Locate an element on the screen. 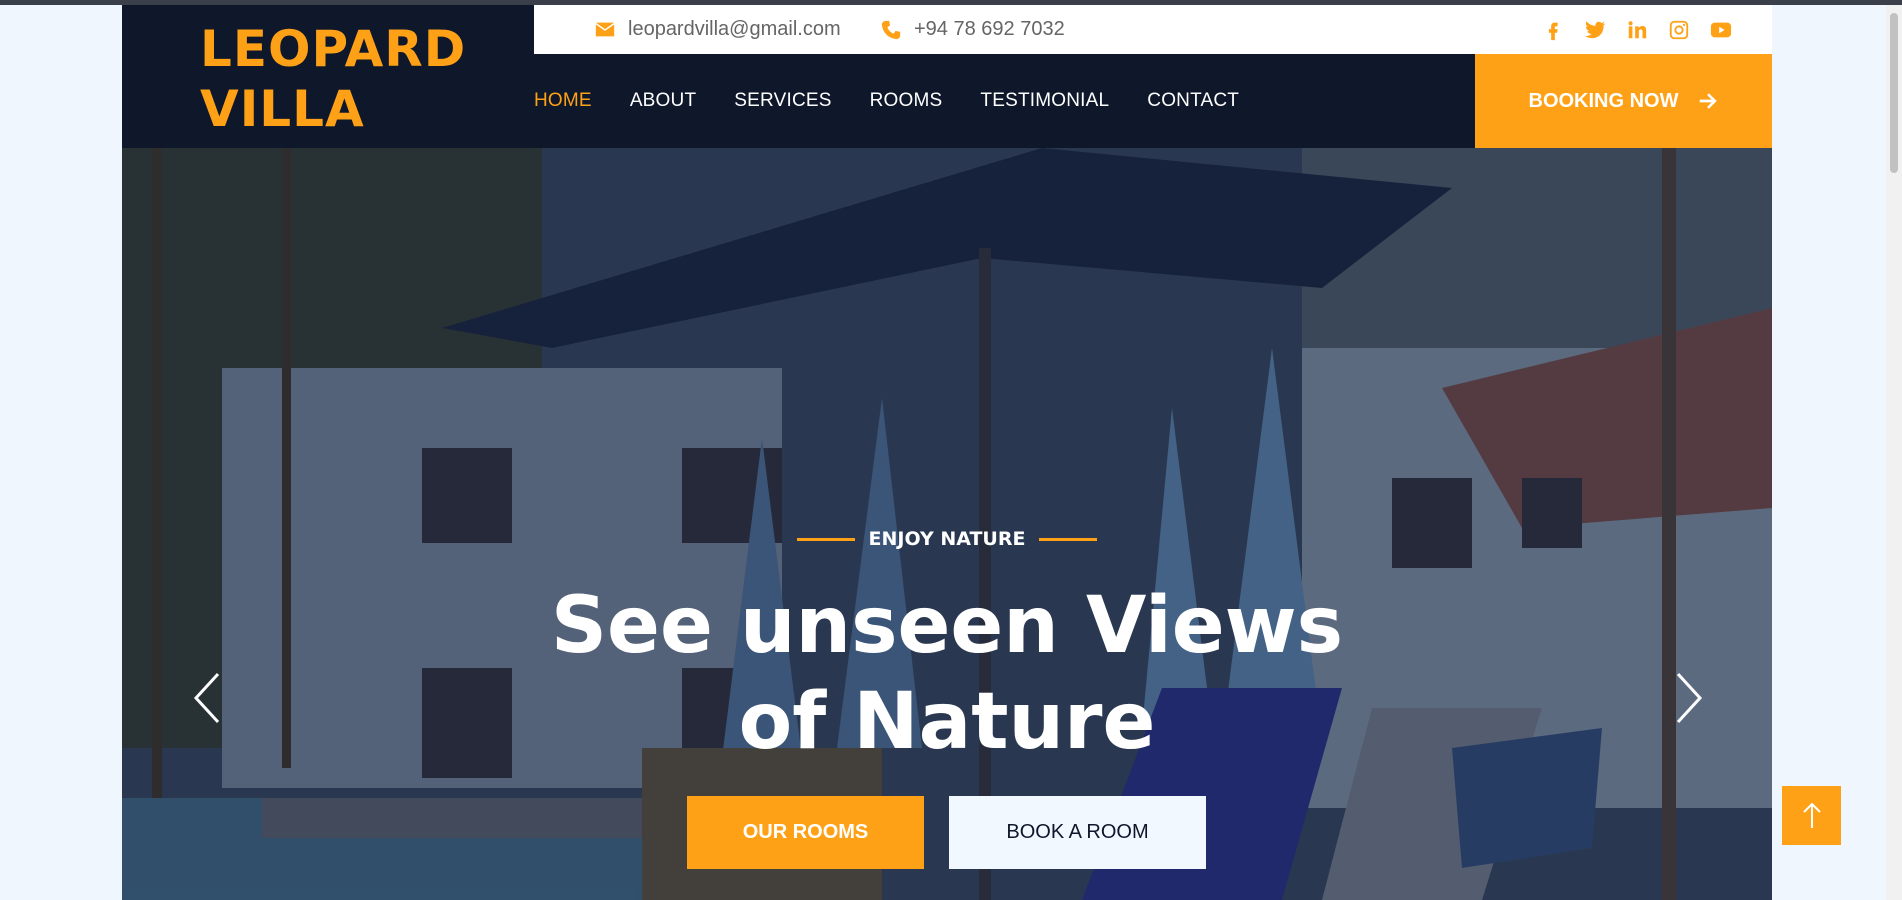 This screenshot has width=1902, height=900. facebook-icon is located at coordinates (1553, 30).